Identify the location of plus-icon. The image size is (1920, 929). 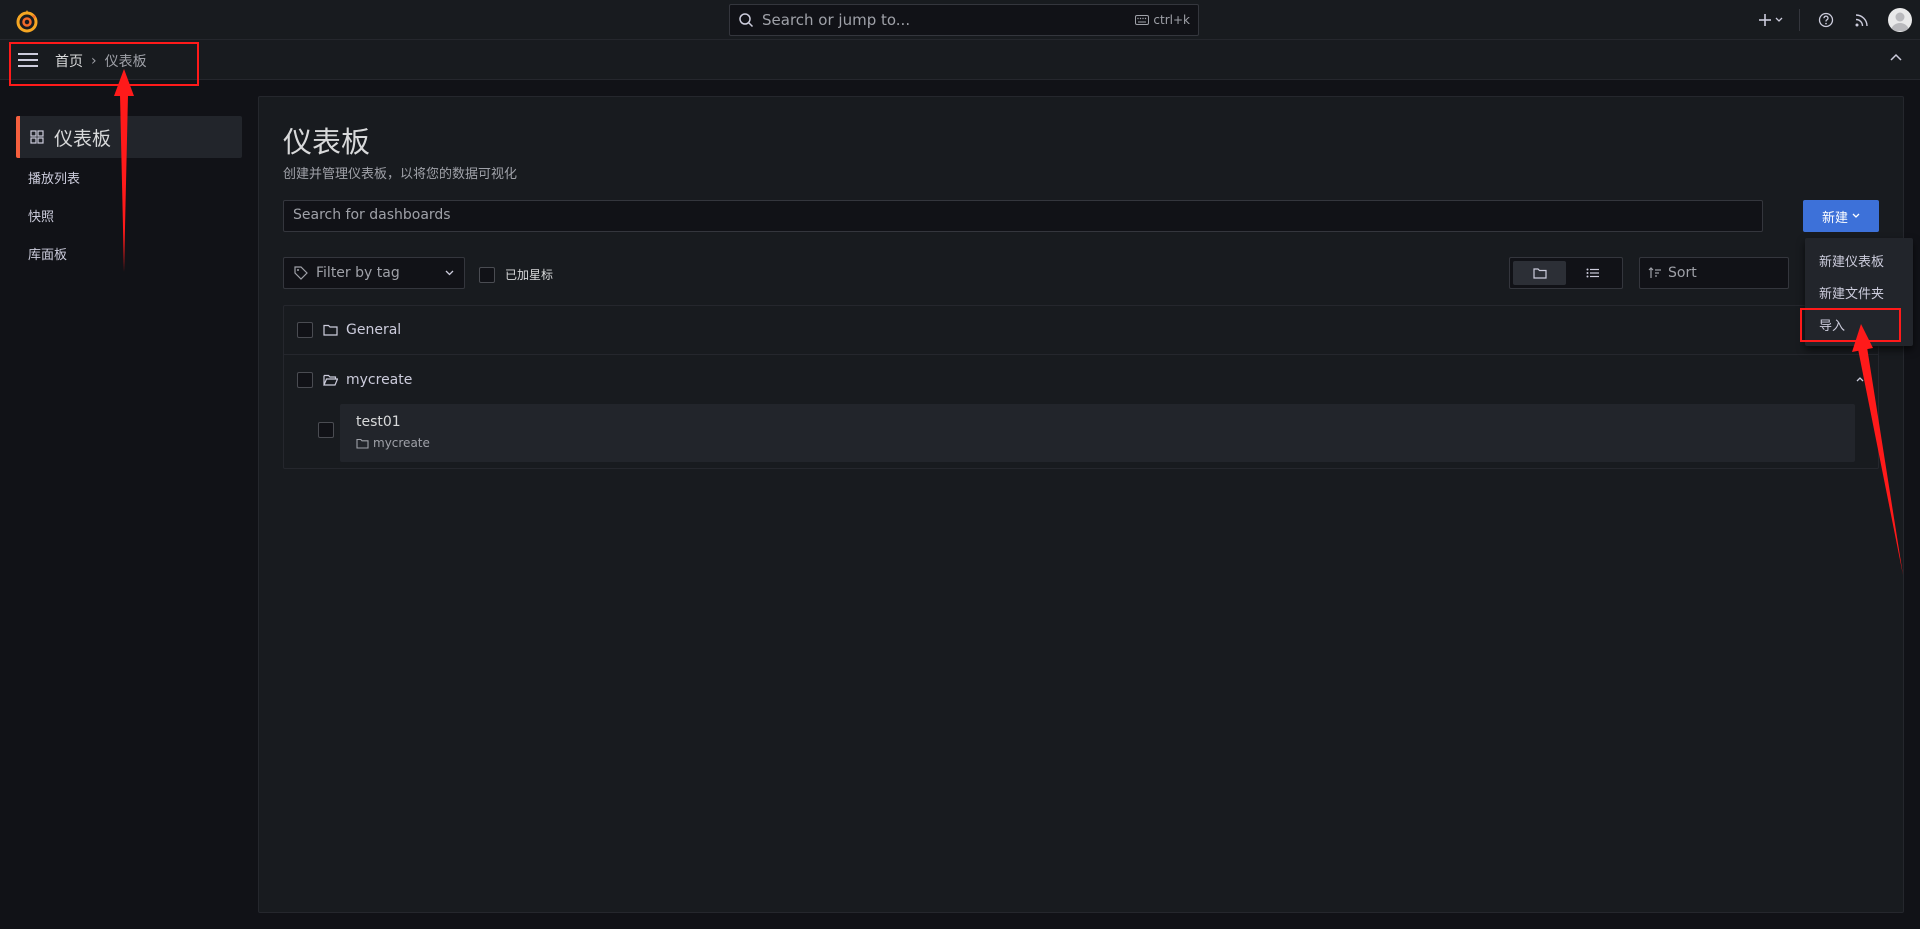
(1765, 20).